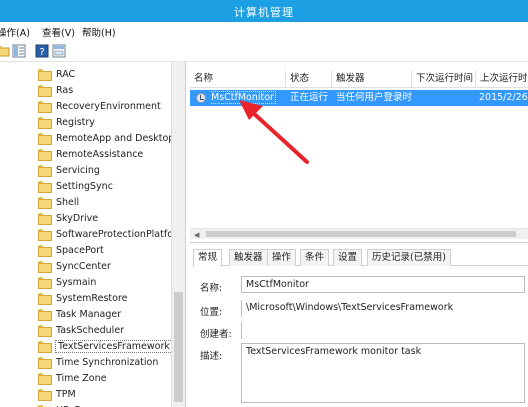  Describe the element at coordinates (99, 32) in the screenshot. I see `menu-help: 帮助(H)` at that location.